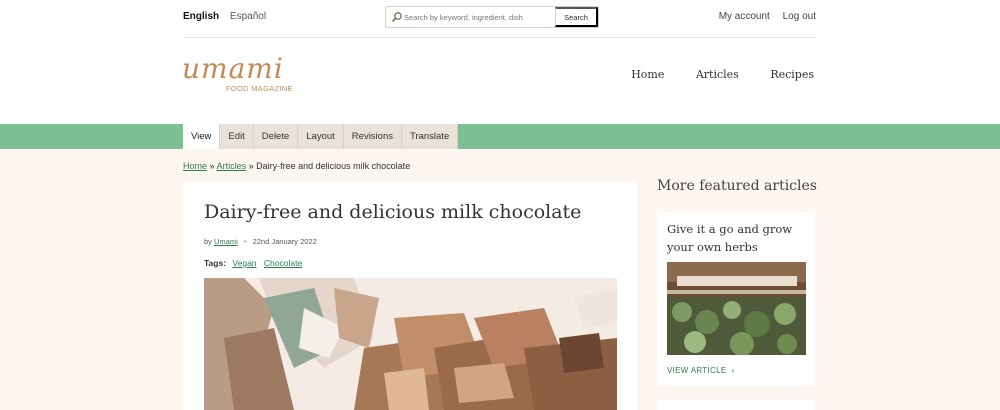  I want to click on nav-recipes: Recipes, so click(792, 74).